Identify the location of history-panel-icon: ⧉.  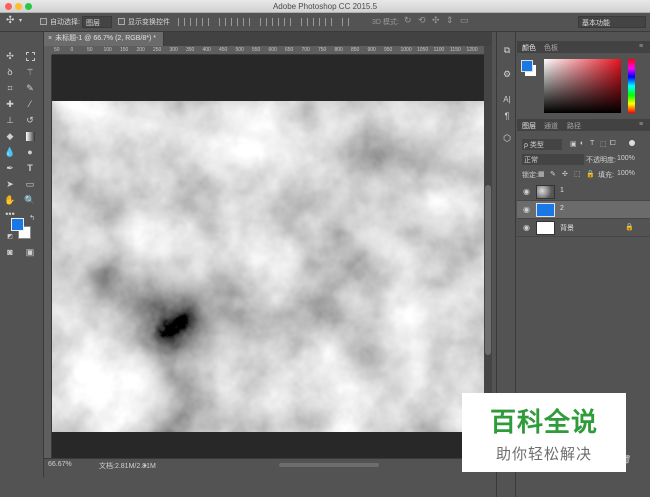
(507, 50).